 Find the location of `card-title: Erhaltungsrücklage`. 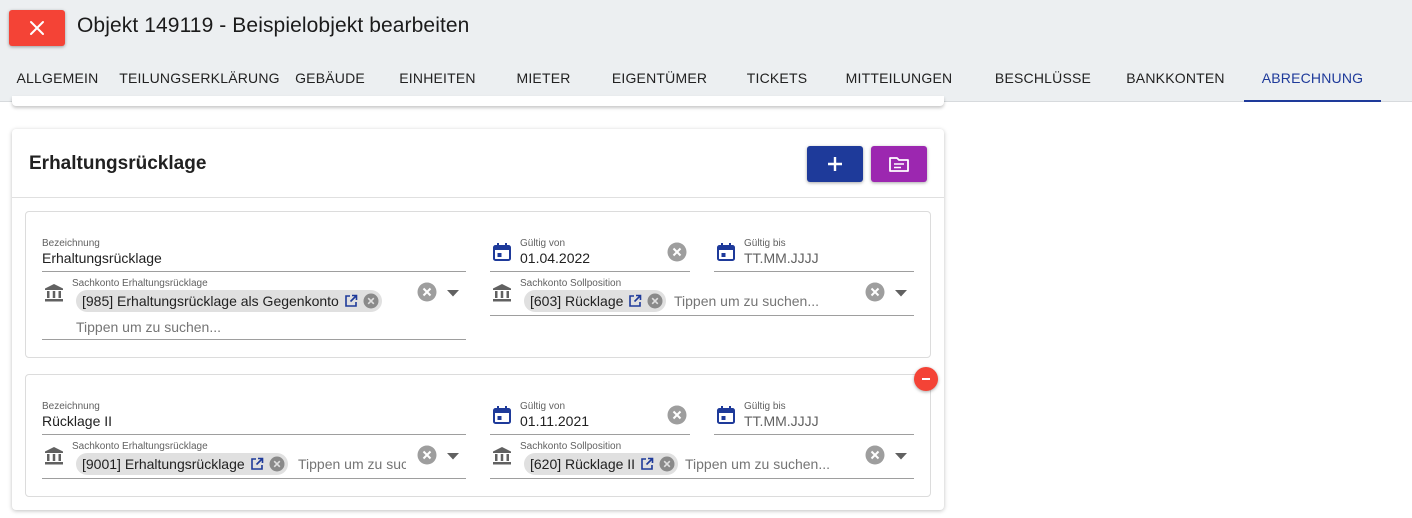

card-title: Erhaltungsrücklage is located at coordinates (118, 163).